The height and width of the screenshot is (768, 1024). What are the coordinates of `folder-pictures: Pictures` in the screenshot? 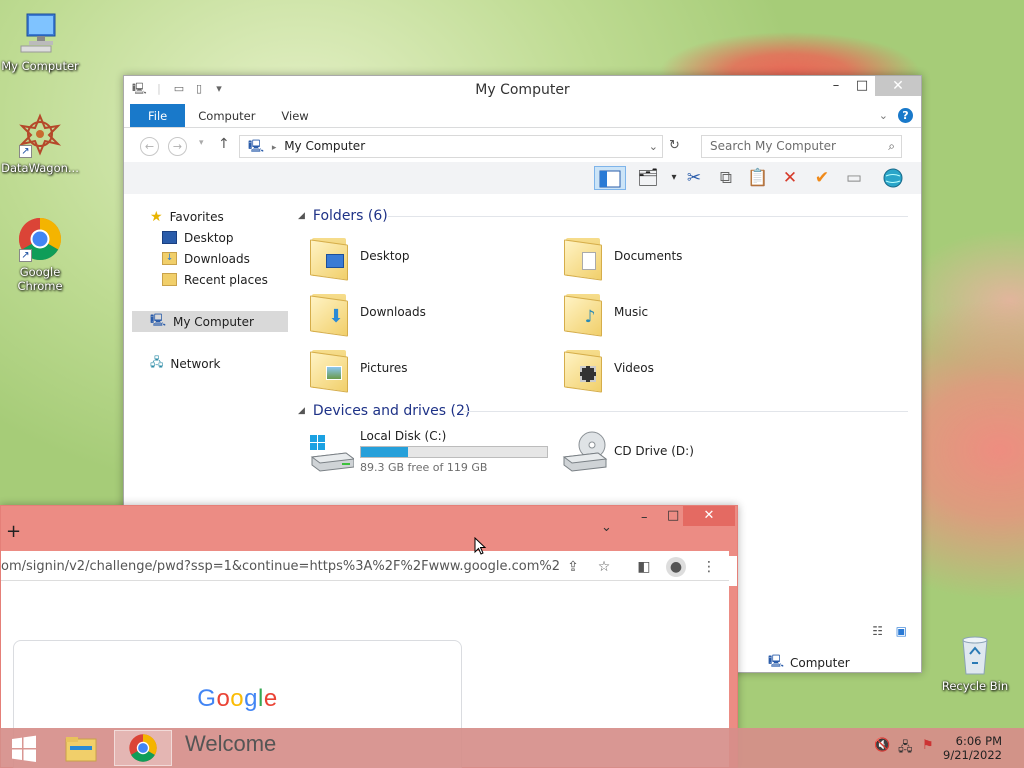 It's located at (433, 368).